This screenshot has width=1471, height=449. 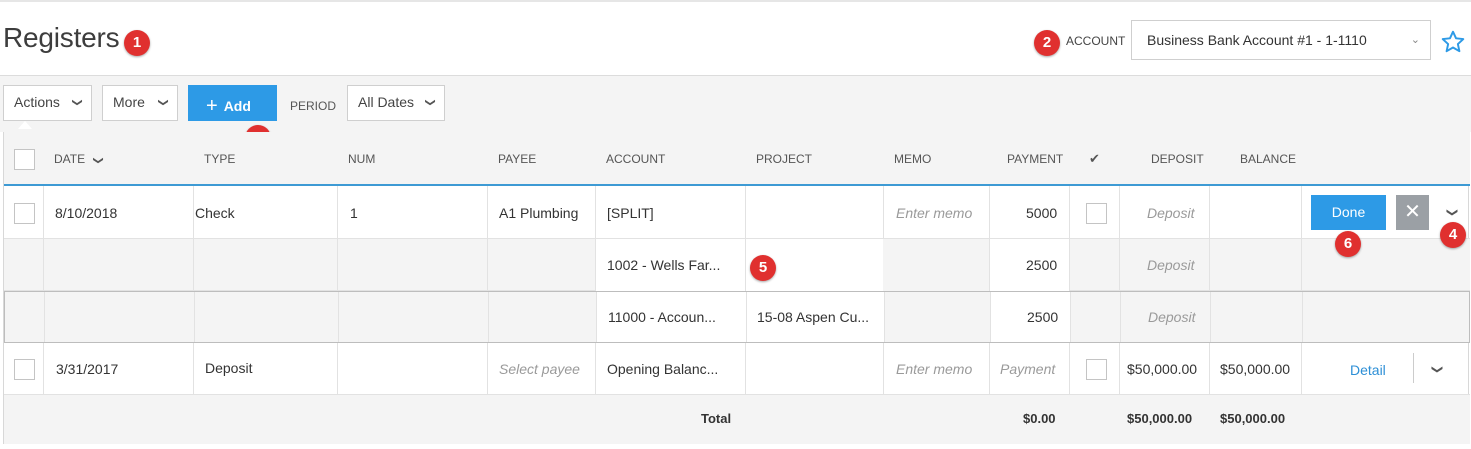 I want to click on period-value: All Dates, so click(x=386, y=102).